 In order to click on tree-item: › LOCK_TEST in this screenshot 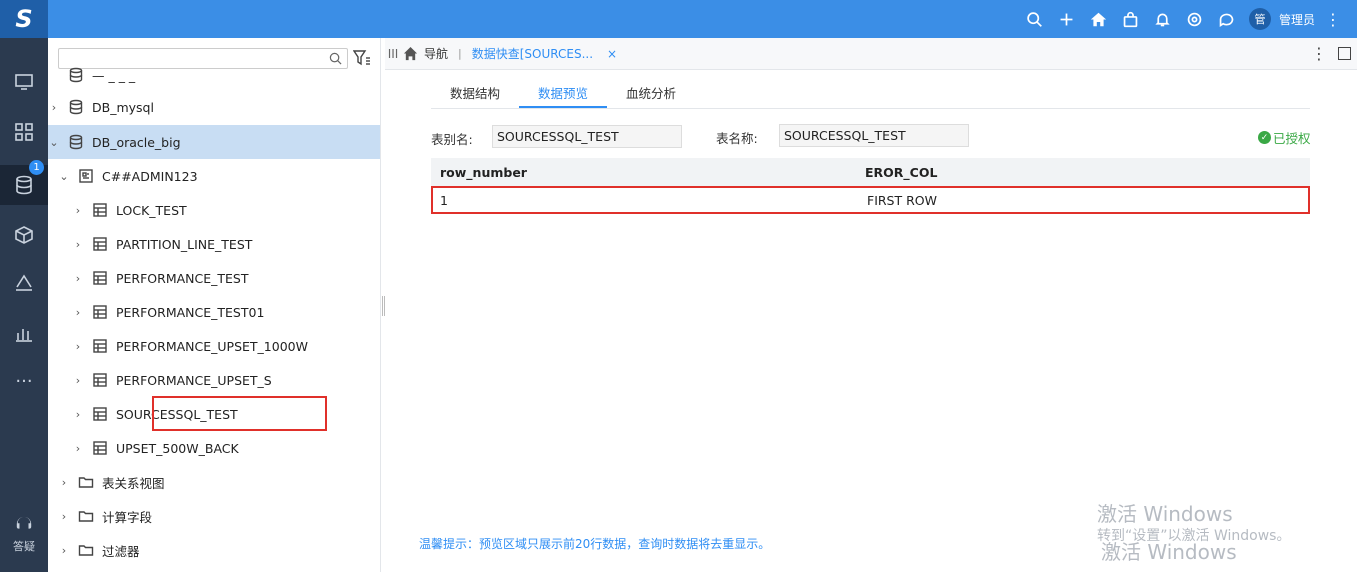, I will do `click(214, 210)`.